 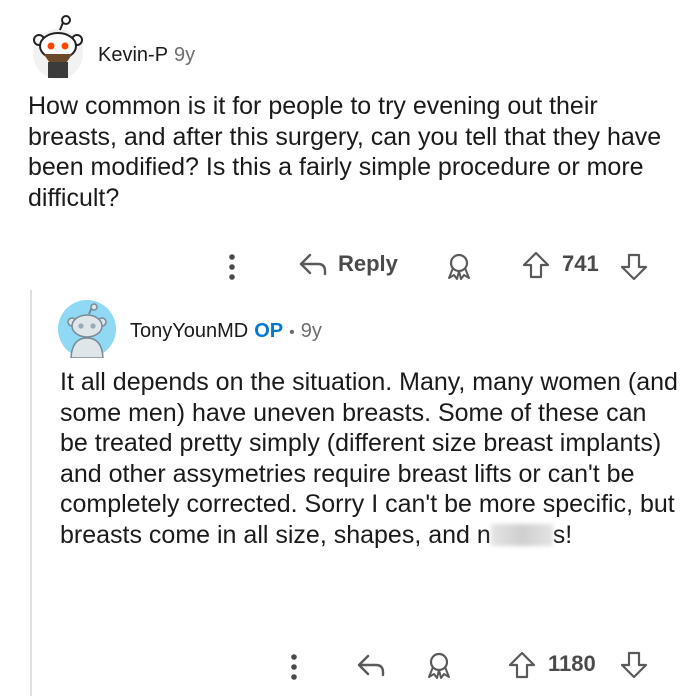 I want to click on comment-actions: Reply 741, so click(x=350, y=265).